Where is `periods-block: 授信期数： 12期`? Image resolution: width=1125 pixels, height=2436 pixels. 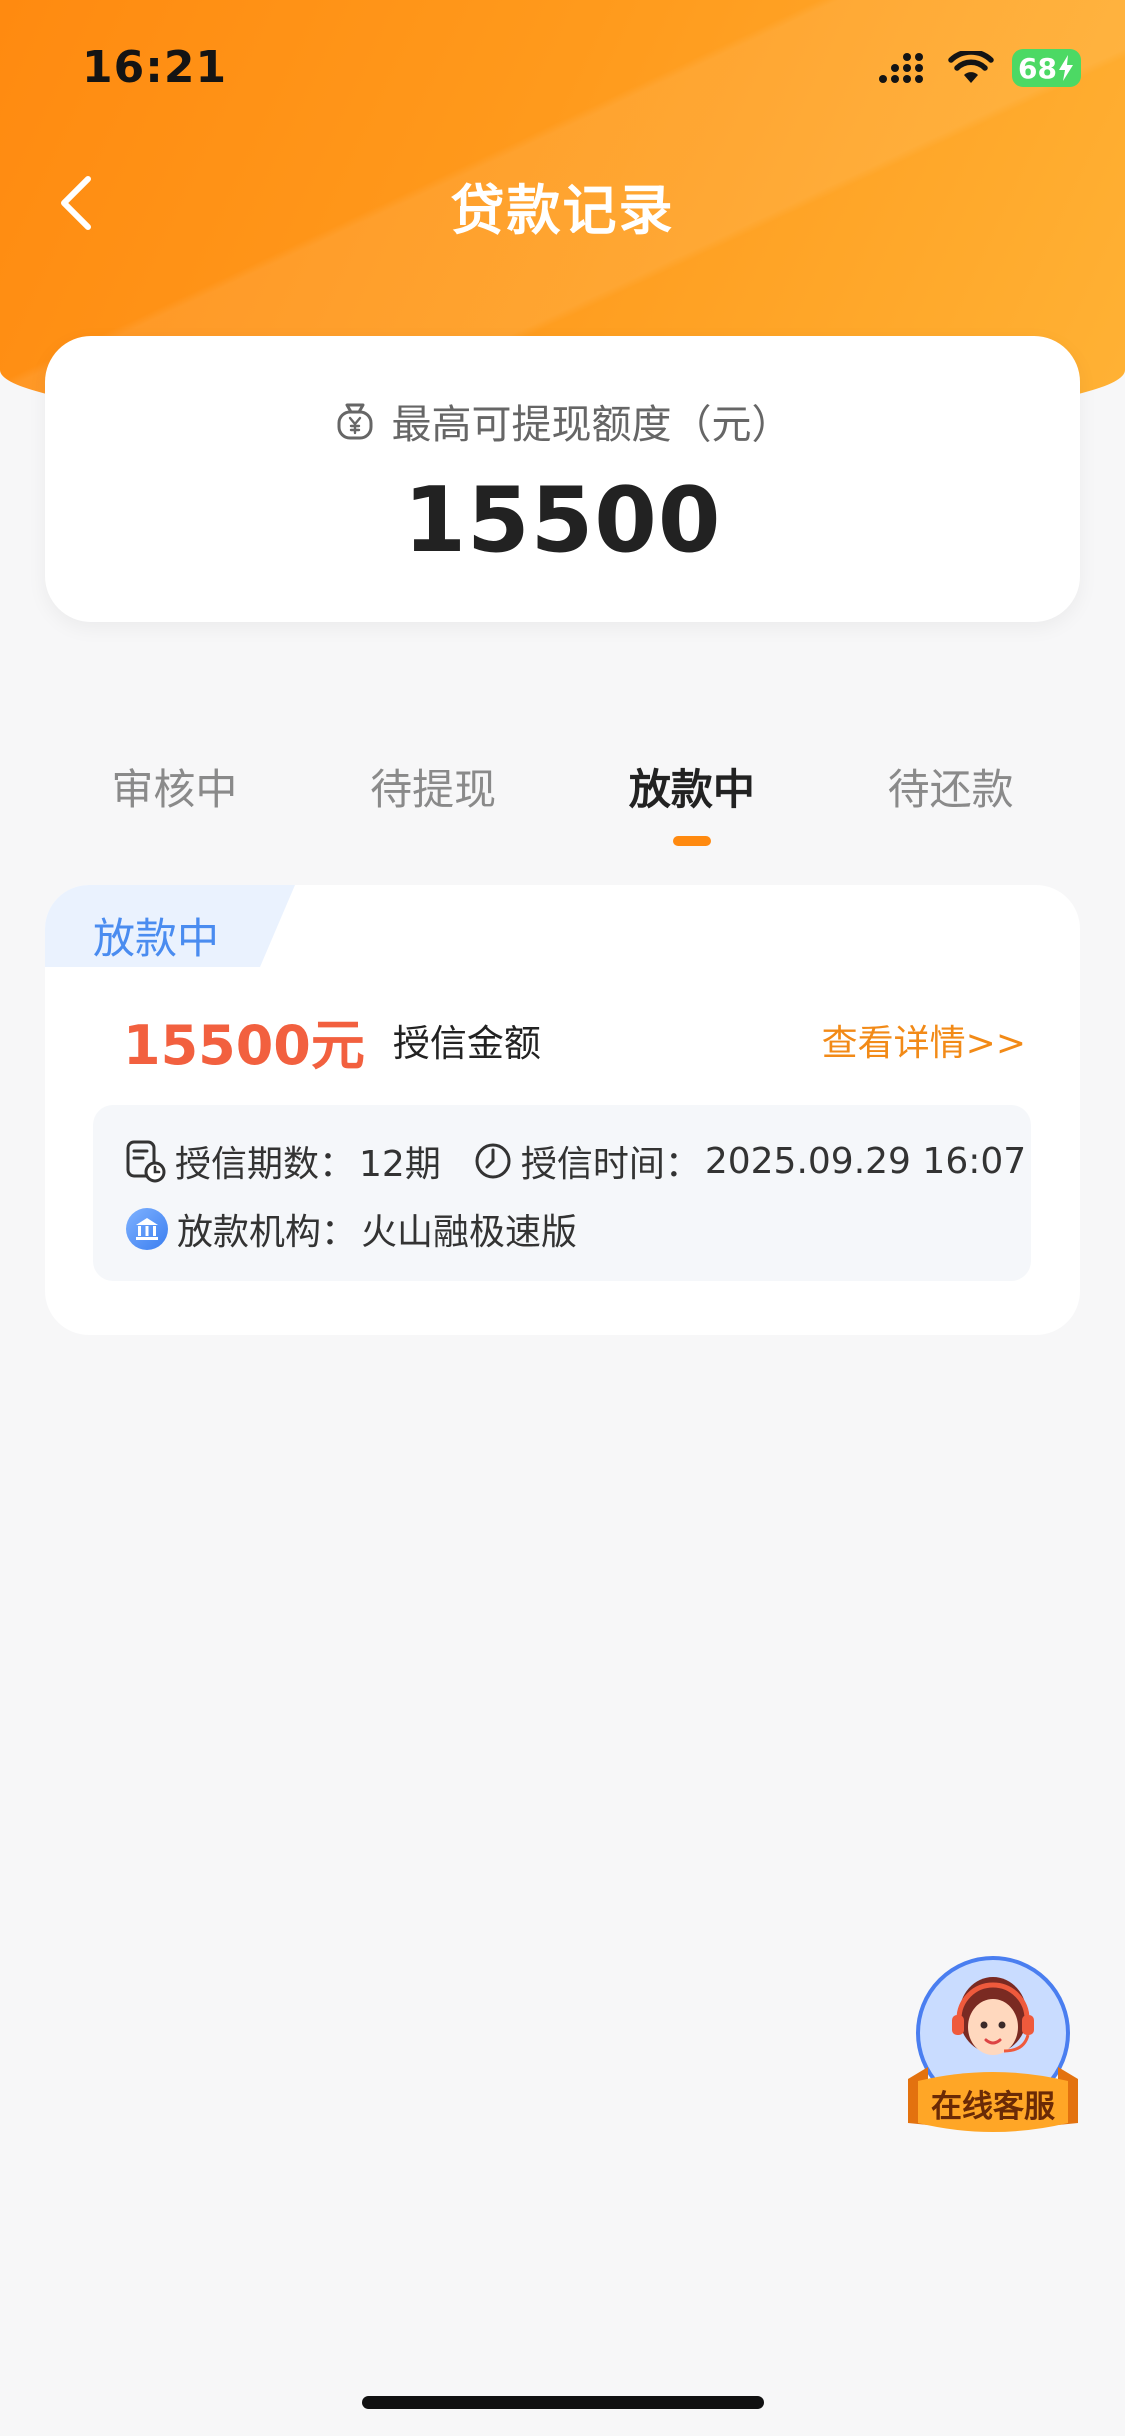
periods-block: 授信期数： 12期 is located at coordinates (283, 1161).